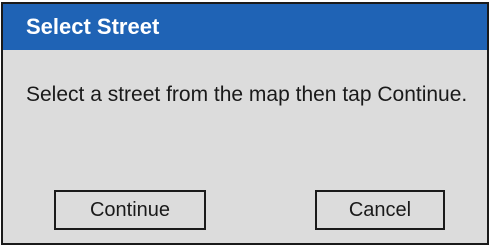 The height and width of the screenshot is (251, 494). I want to click on continue-button: Continue, so click(130, 210).